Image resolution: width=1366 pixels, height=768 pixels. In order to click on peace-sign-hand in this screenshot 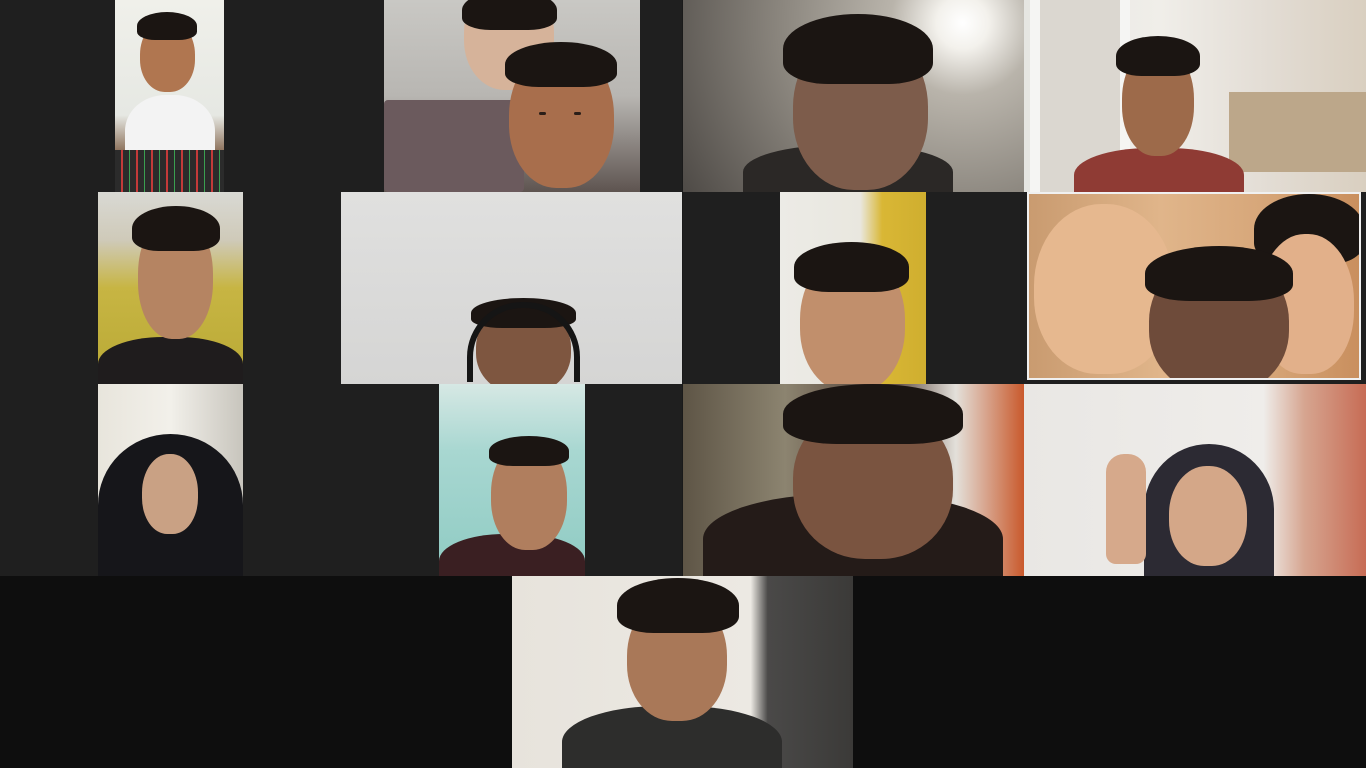, I will do `click(1126, 509)`.